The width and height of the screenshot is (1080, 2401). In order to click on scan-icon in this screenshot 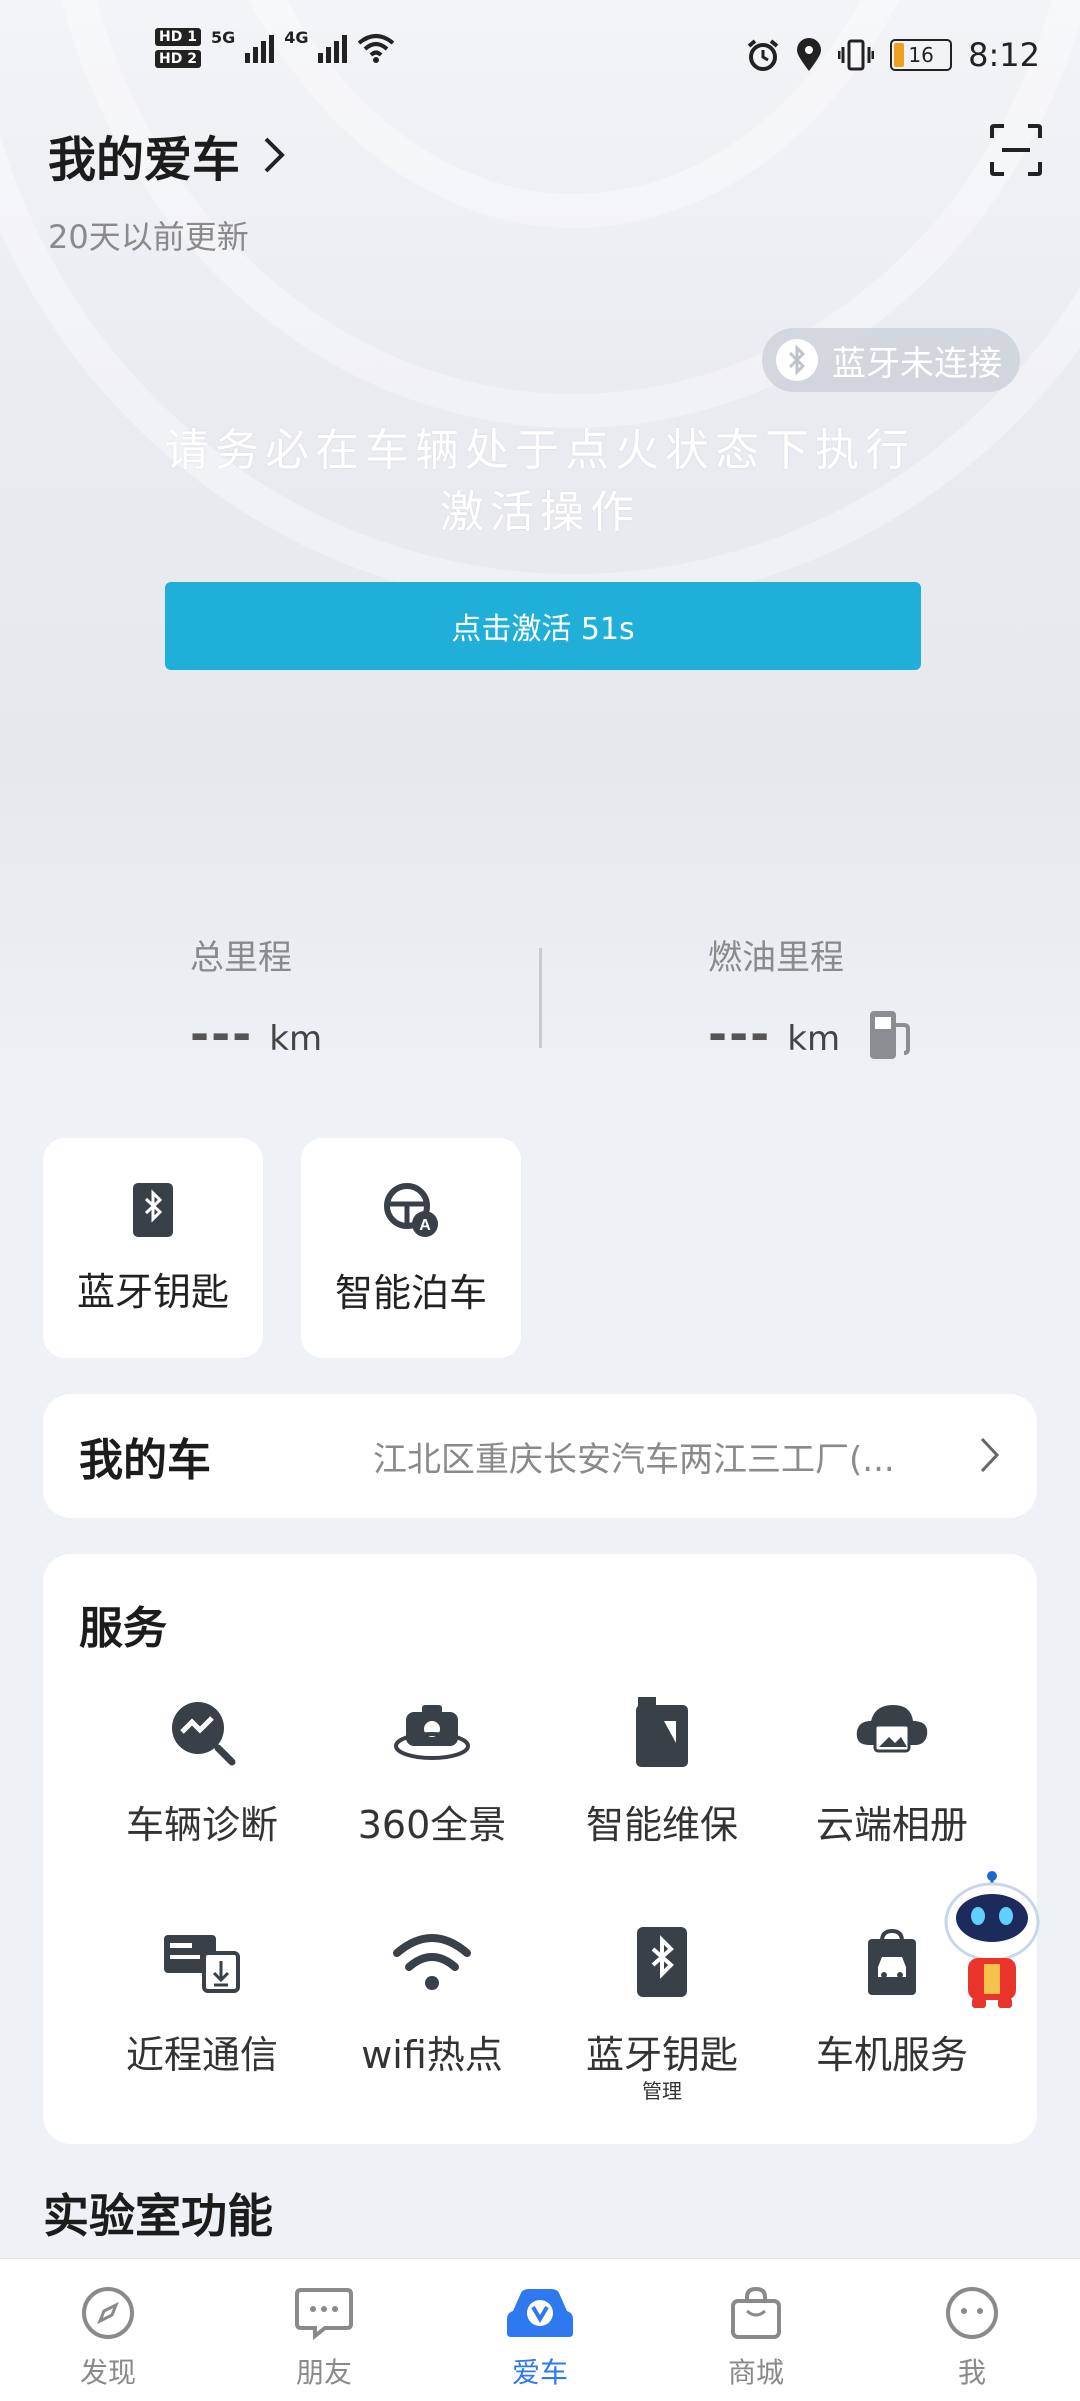, I will do `click(1016, 150)`.